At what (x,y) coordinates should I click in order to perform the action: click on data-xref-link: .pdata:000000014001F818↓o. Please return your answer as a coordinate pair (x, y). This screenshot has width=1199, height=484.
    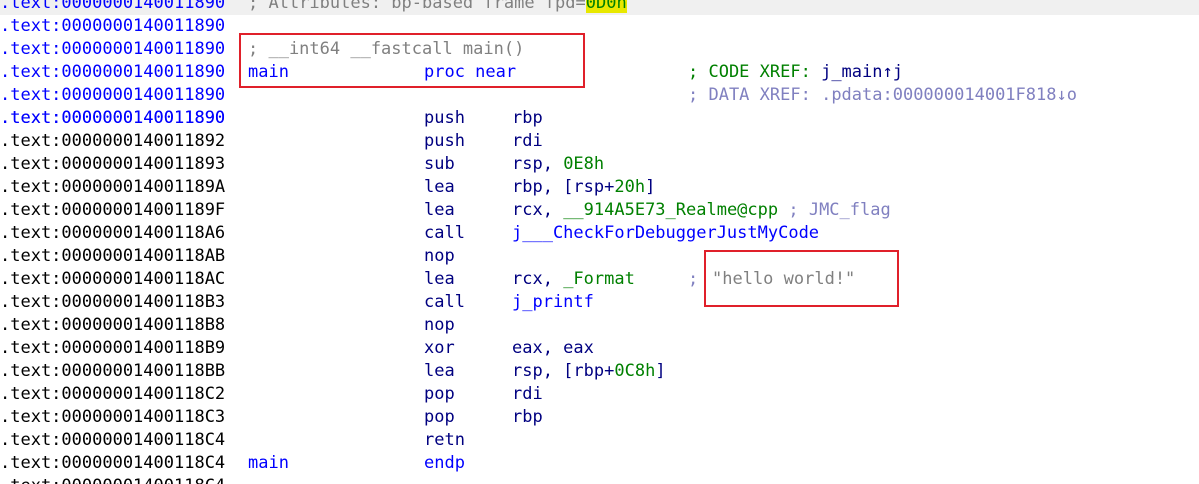
    Looking at the image, I should click on (949, 95).